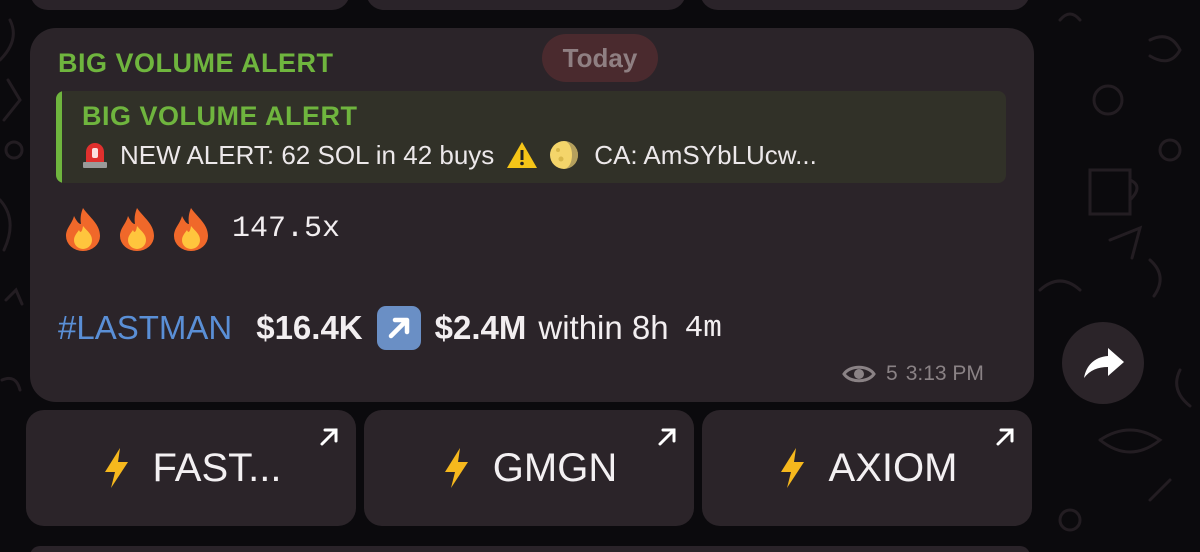  I want to click on hashtag-link: #LASTMAN, so click(145, 328).